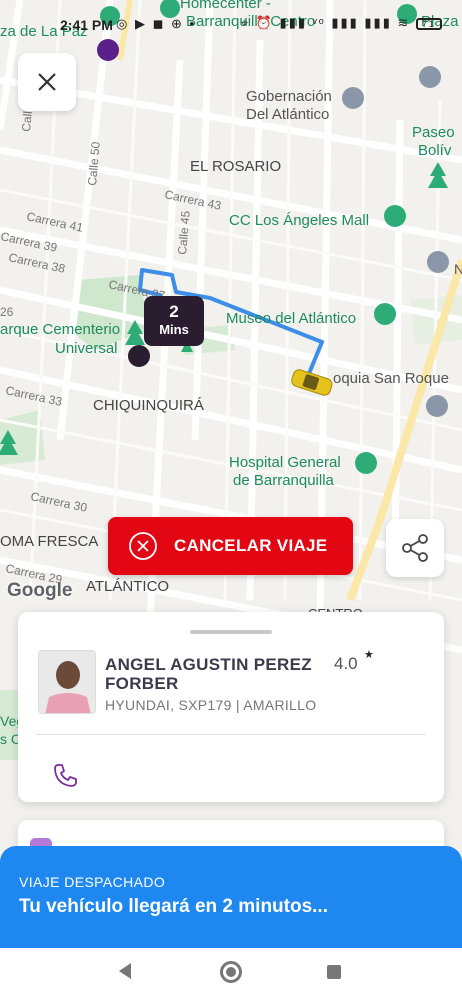 This screenshot has height=1000, width=462. Describe the element at coordinates (231, 734) in the screenshot. I see `card-divider` at that location.